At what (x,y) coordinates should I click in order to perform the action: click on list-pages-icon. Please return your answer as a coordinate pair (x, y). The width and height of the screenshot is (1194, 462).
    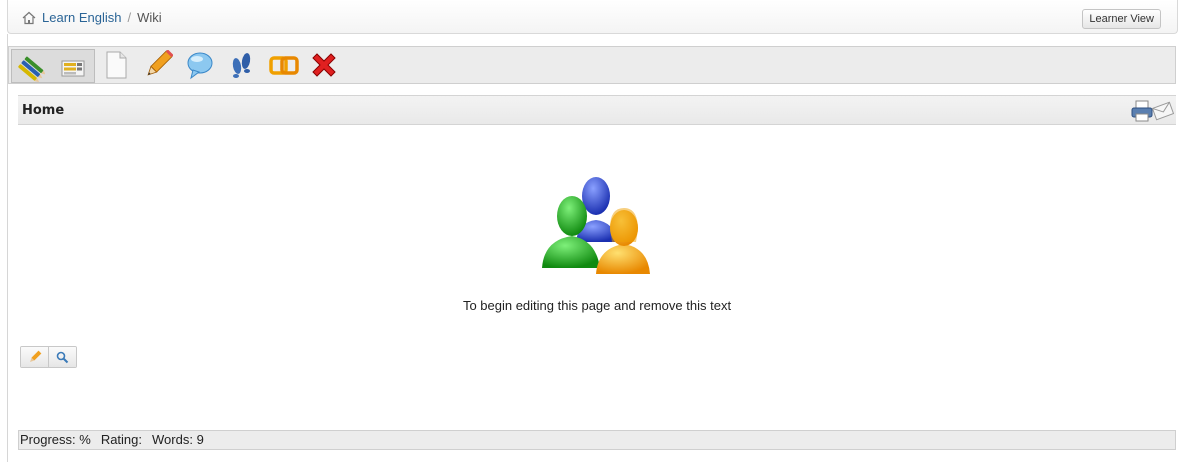
    Looking at the image, I should click on (73, 68).